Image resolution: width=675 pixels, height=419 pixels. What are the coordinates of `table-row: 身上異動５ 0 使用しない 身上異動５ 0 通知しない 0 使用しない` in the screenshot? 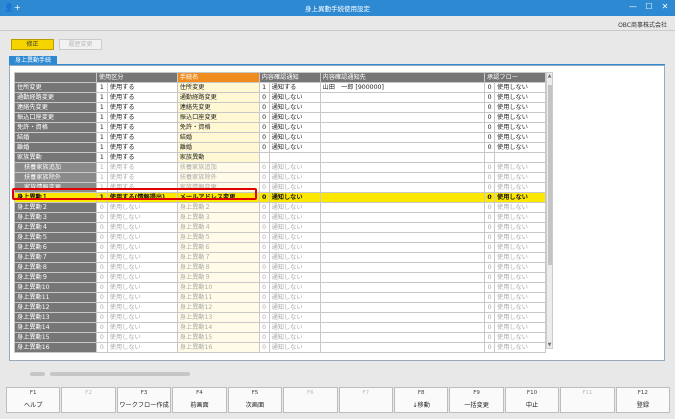 It's located at (280, 237).